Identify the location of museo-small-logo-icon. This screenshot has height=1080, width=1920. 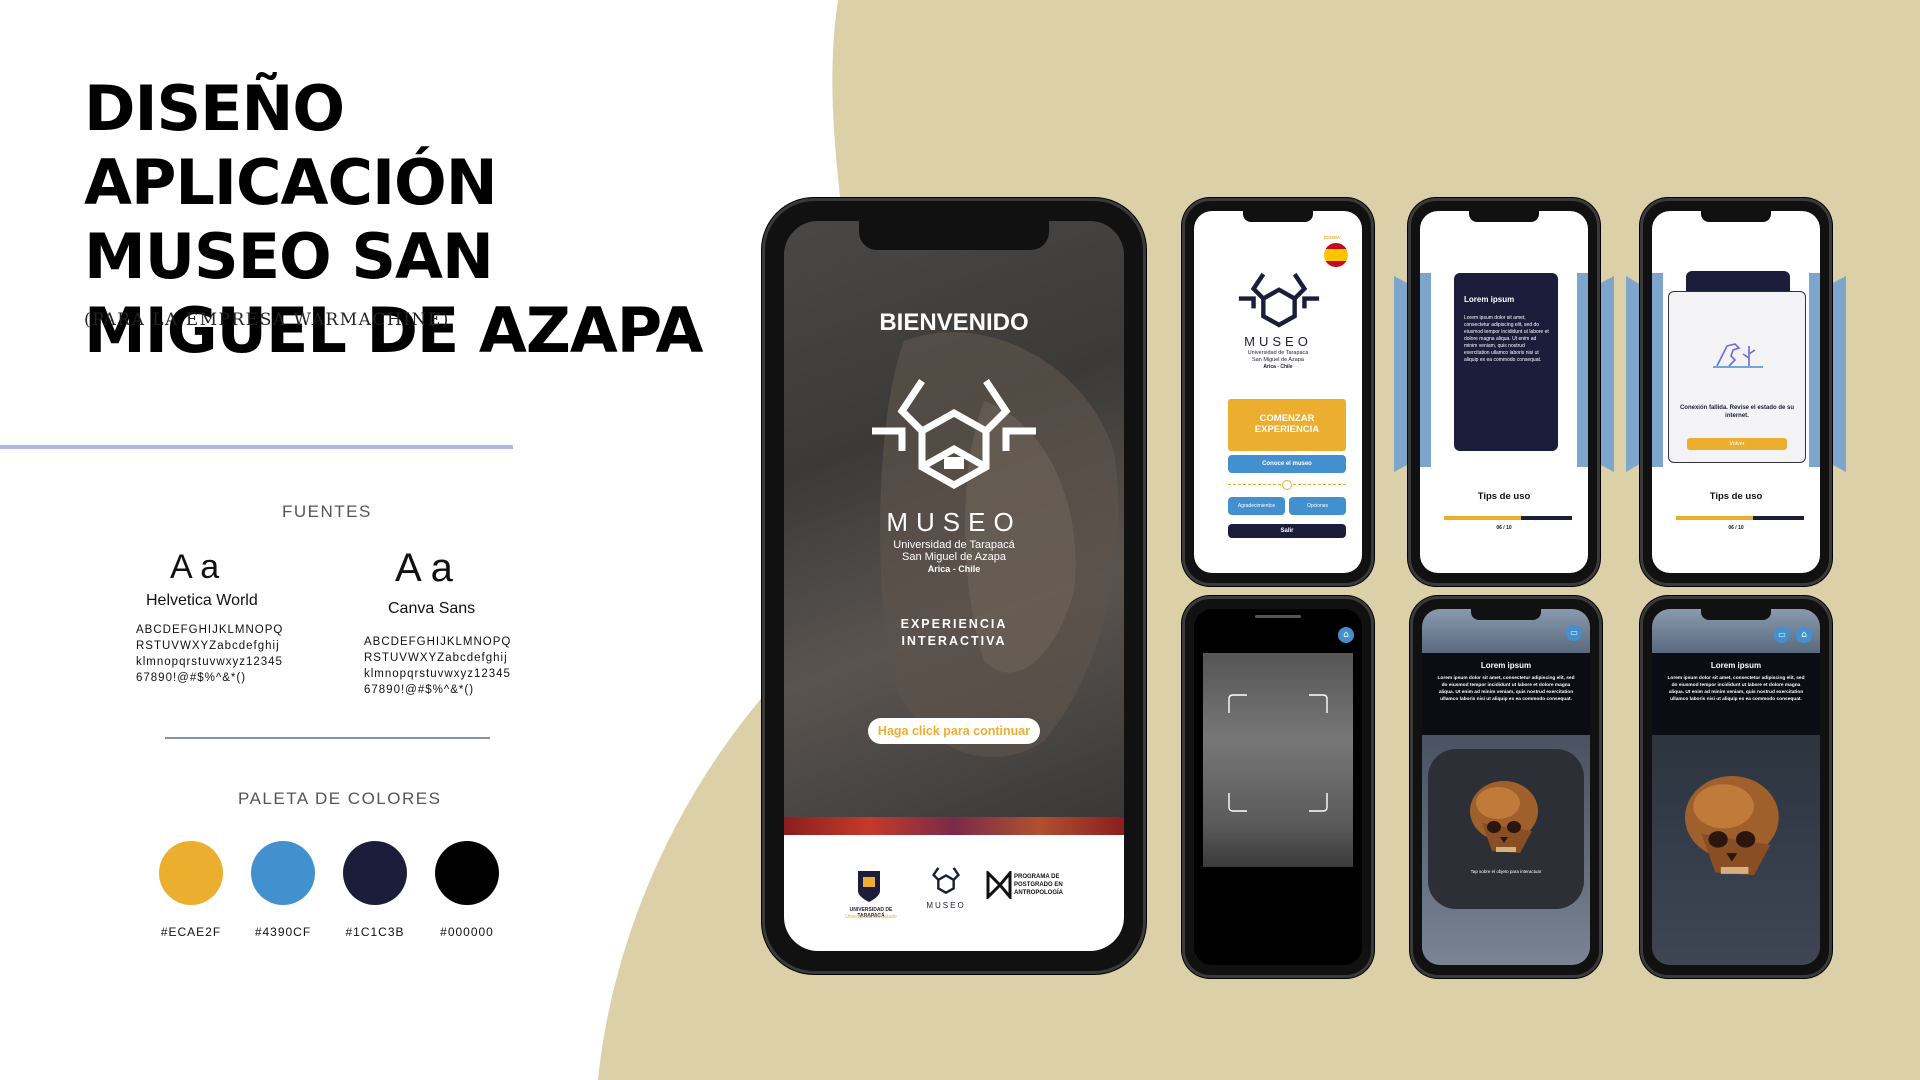
(946, 881).